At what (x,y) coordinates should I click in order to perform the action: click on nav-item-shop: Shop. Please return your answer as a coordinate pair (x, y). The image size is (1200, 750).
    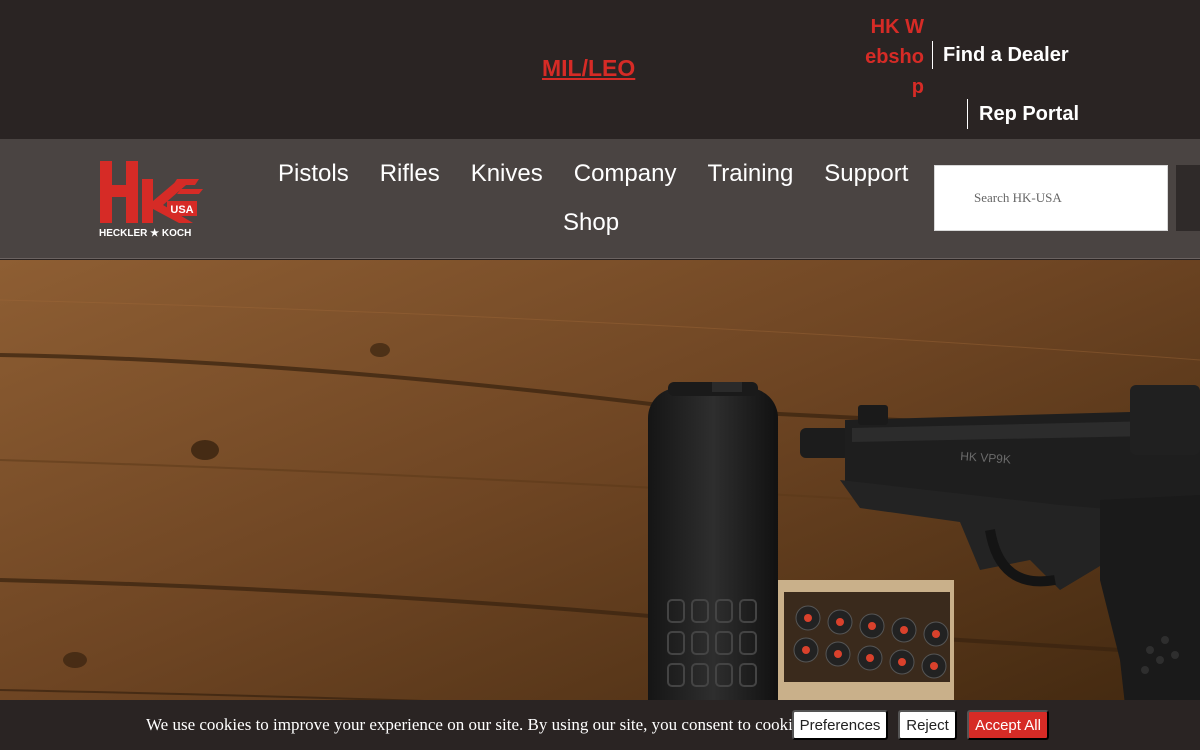
    Looking at the image, I should click on (591, 222).